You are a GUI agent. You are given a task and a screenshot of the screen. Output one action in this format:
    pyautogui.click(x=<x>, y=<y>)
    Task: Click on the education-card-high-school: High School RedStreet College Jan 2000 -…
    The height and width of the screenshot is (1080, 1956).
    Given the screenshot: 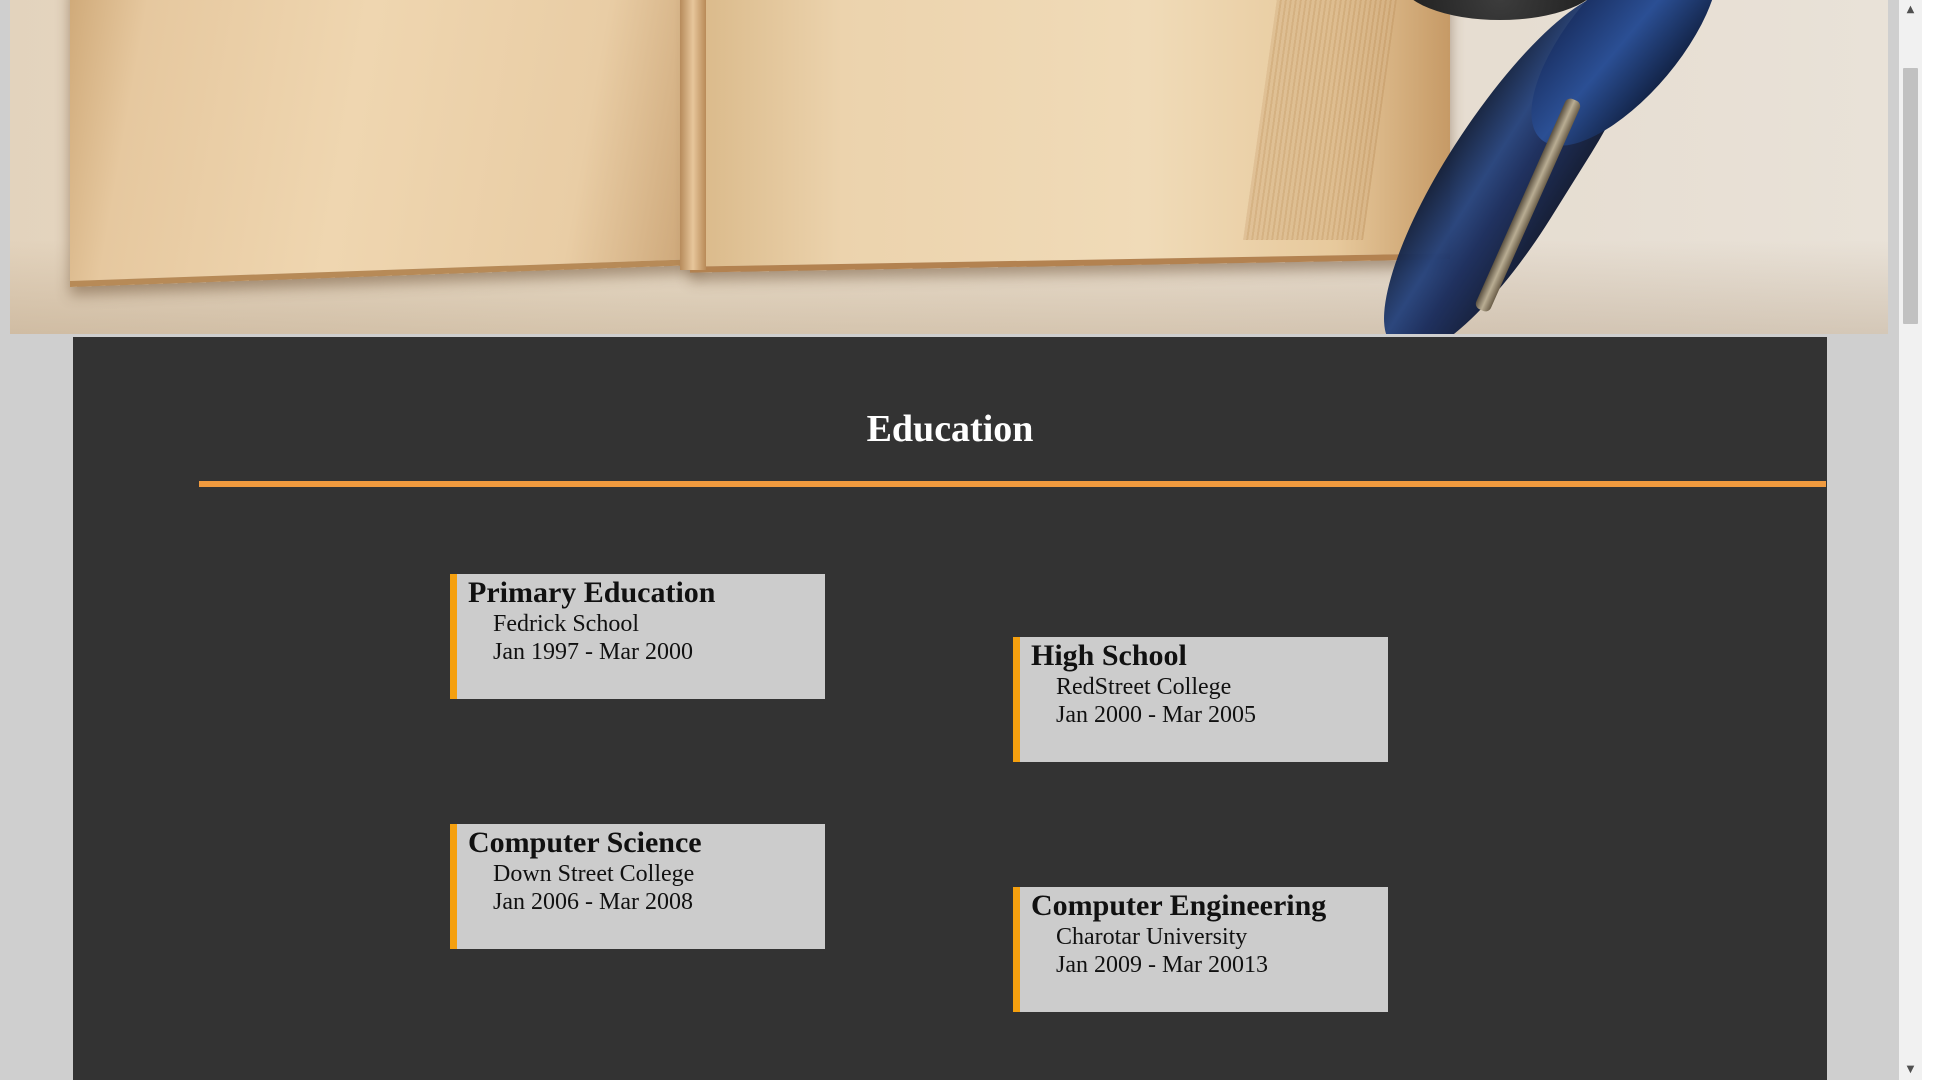 What is the action you would take?
    pyautogui.click(x=1200, y=699)
    